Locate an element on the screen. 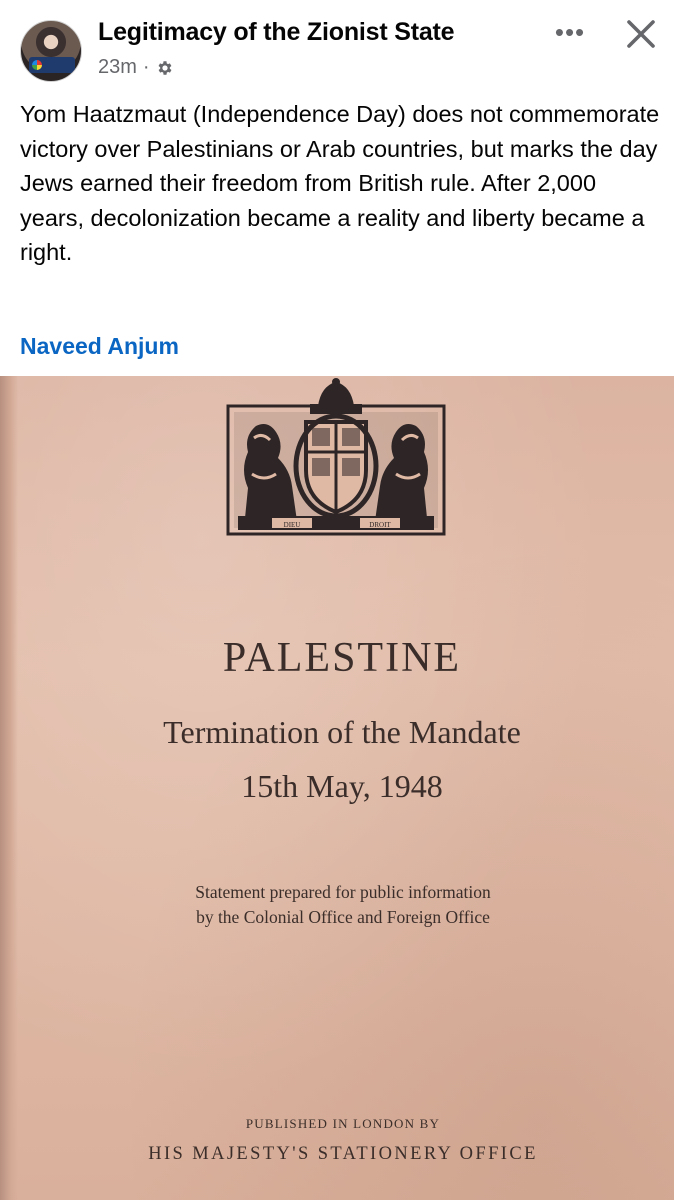 Image resolution: width=674 pixels, height=1200 pixels. document-published-line: PUBLISHED IN LONDON BY is located at coordinates (343, 1123).